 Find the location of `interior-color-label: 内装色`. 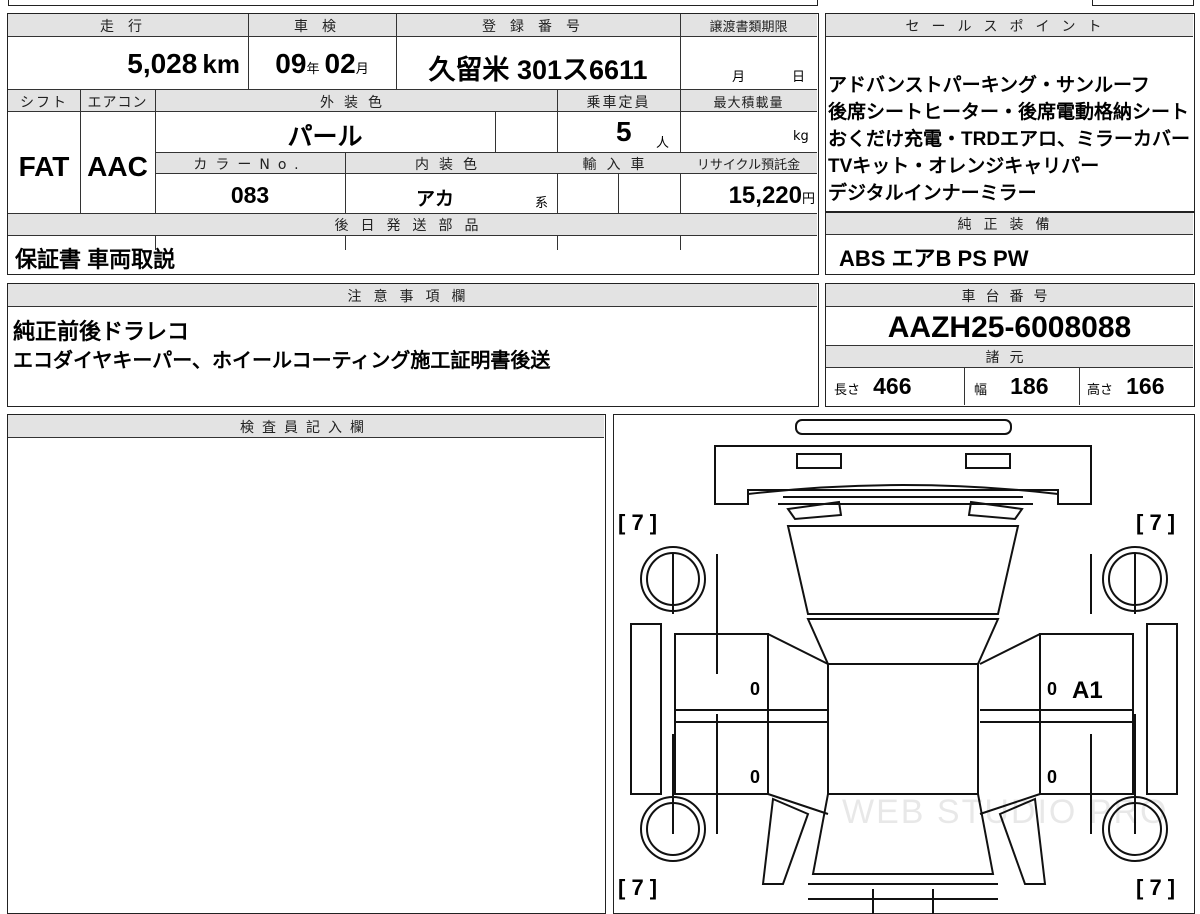

interior-color-label: 内装色 is located at coordinates (451, 165).